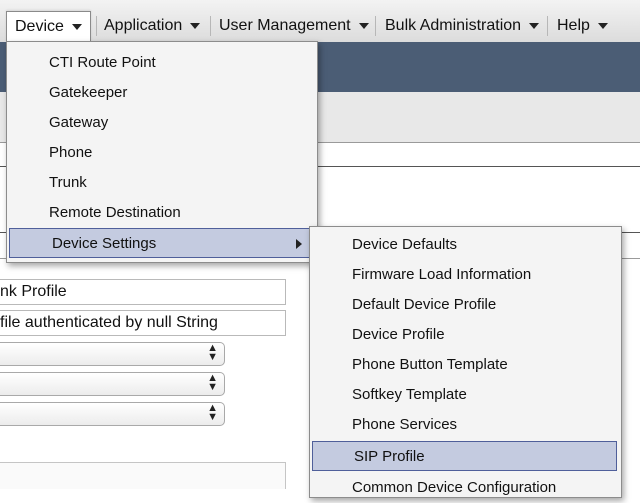  I want to click on menu-item-label: SIP Profile, so click(389, 456).